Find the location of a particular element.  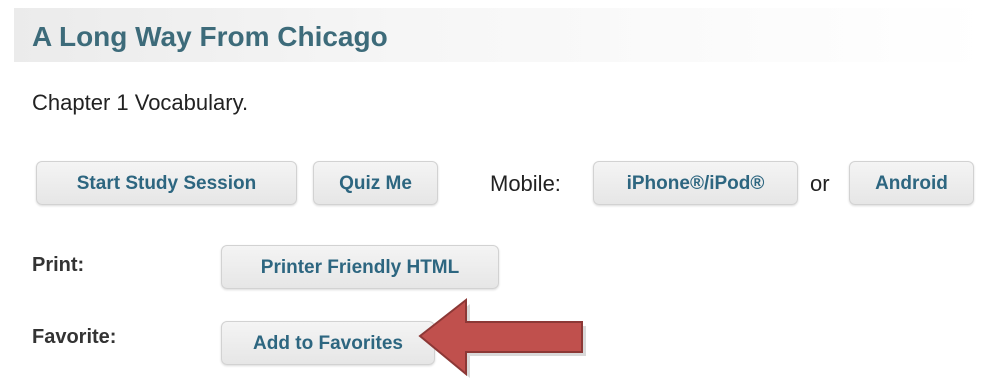

start-study-session-button: Start Study Session is located at coordinates (166, 183).